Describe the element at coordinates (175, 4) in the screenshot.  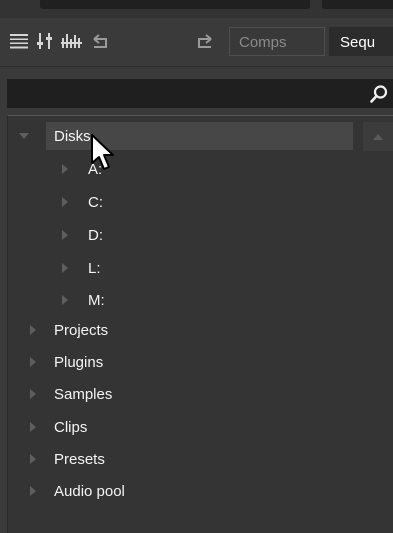
I see `panel-tab-left` at that location.